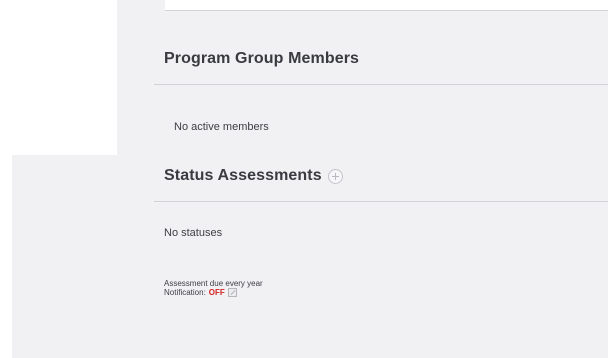 The width and height of the screenshot is (608, 358). I want to click on top-card-edge, so click(385, 5).